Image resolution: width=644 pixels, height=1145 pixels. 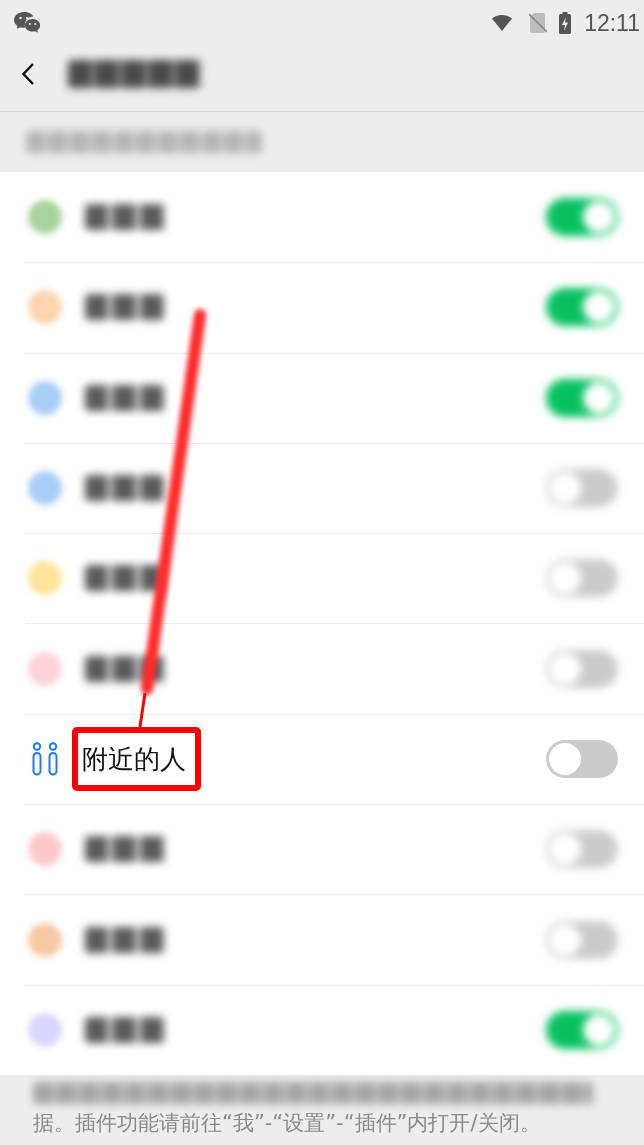 I want to click on people-icon, so click(x=45, y=758).